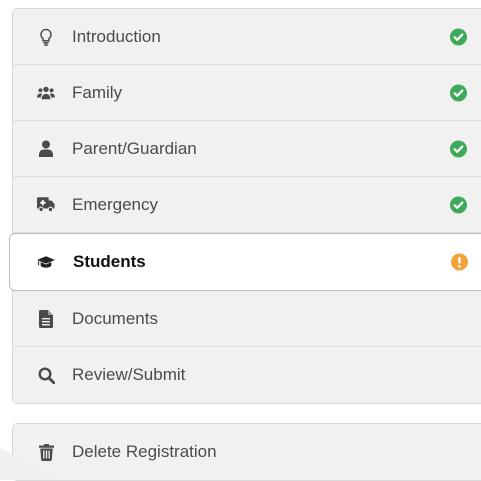 The image size is (481, 481). I want to click on graduation-cap-icon, so click(46, 262).